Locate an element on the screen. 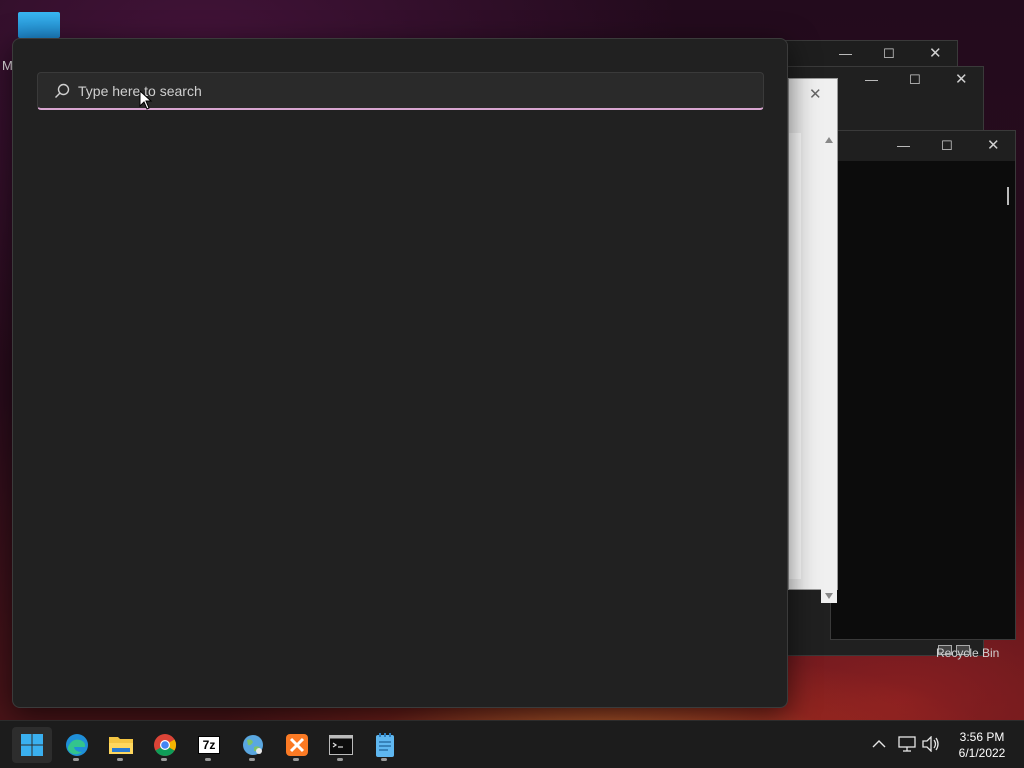 The image size is (1024, 768). notepad-icon is located at coordinates (385, 745).